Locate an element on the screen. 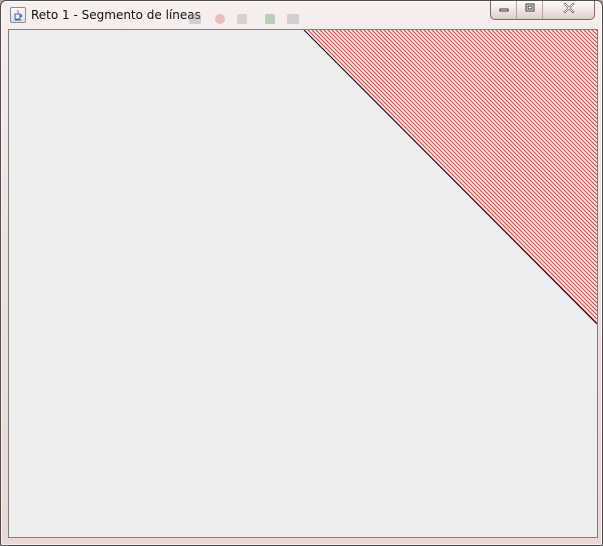 The height and width of the screenshot is (546, 603). maximize-button is located at coordinates (530, 10).